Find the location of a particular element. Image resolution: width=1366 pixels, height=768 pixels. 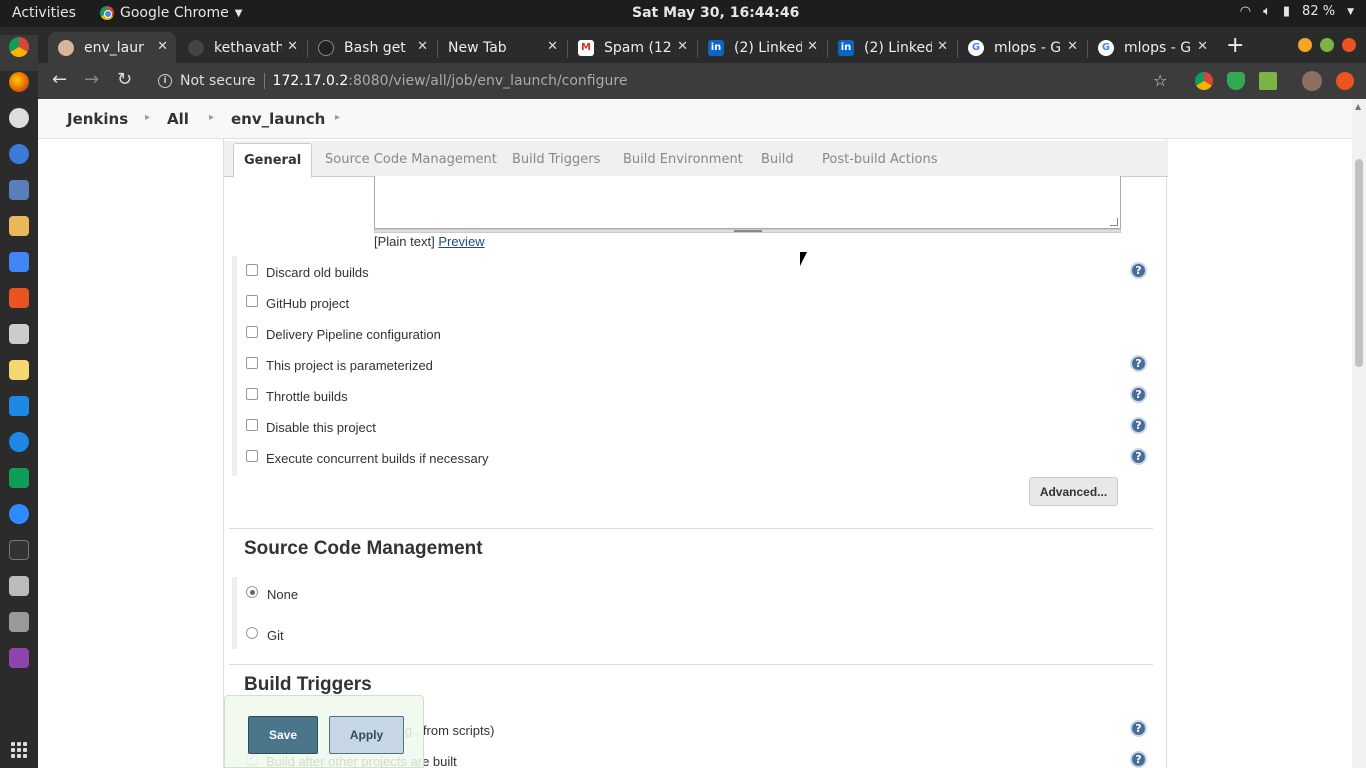

breadcrumb-jenkins: Jenkins is located at coordinates (97, 119).